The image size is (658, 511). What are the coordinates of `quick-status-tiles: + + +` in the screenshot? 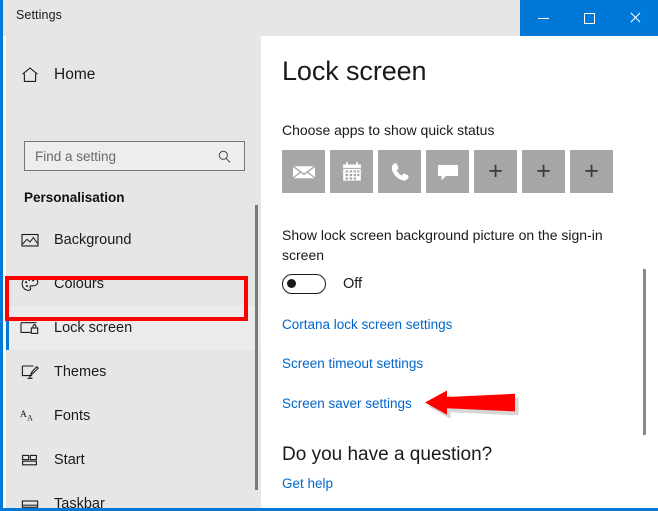 It's located at (447, 171).